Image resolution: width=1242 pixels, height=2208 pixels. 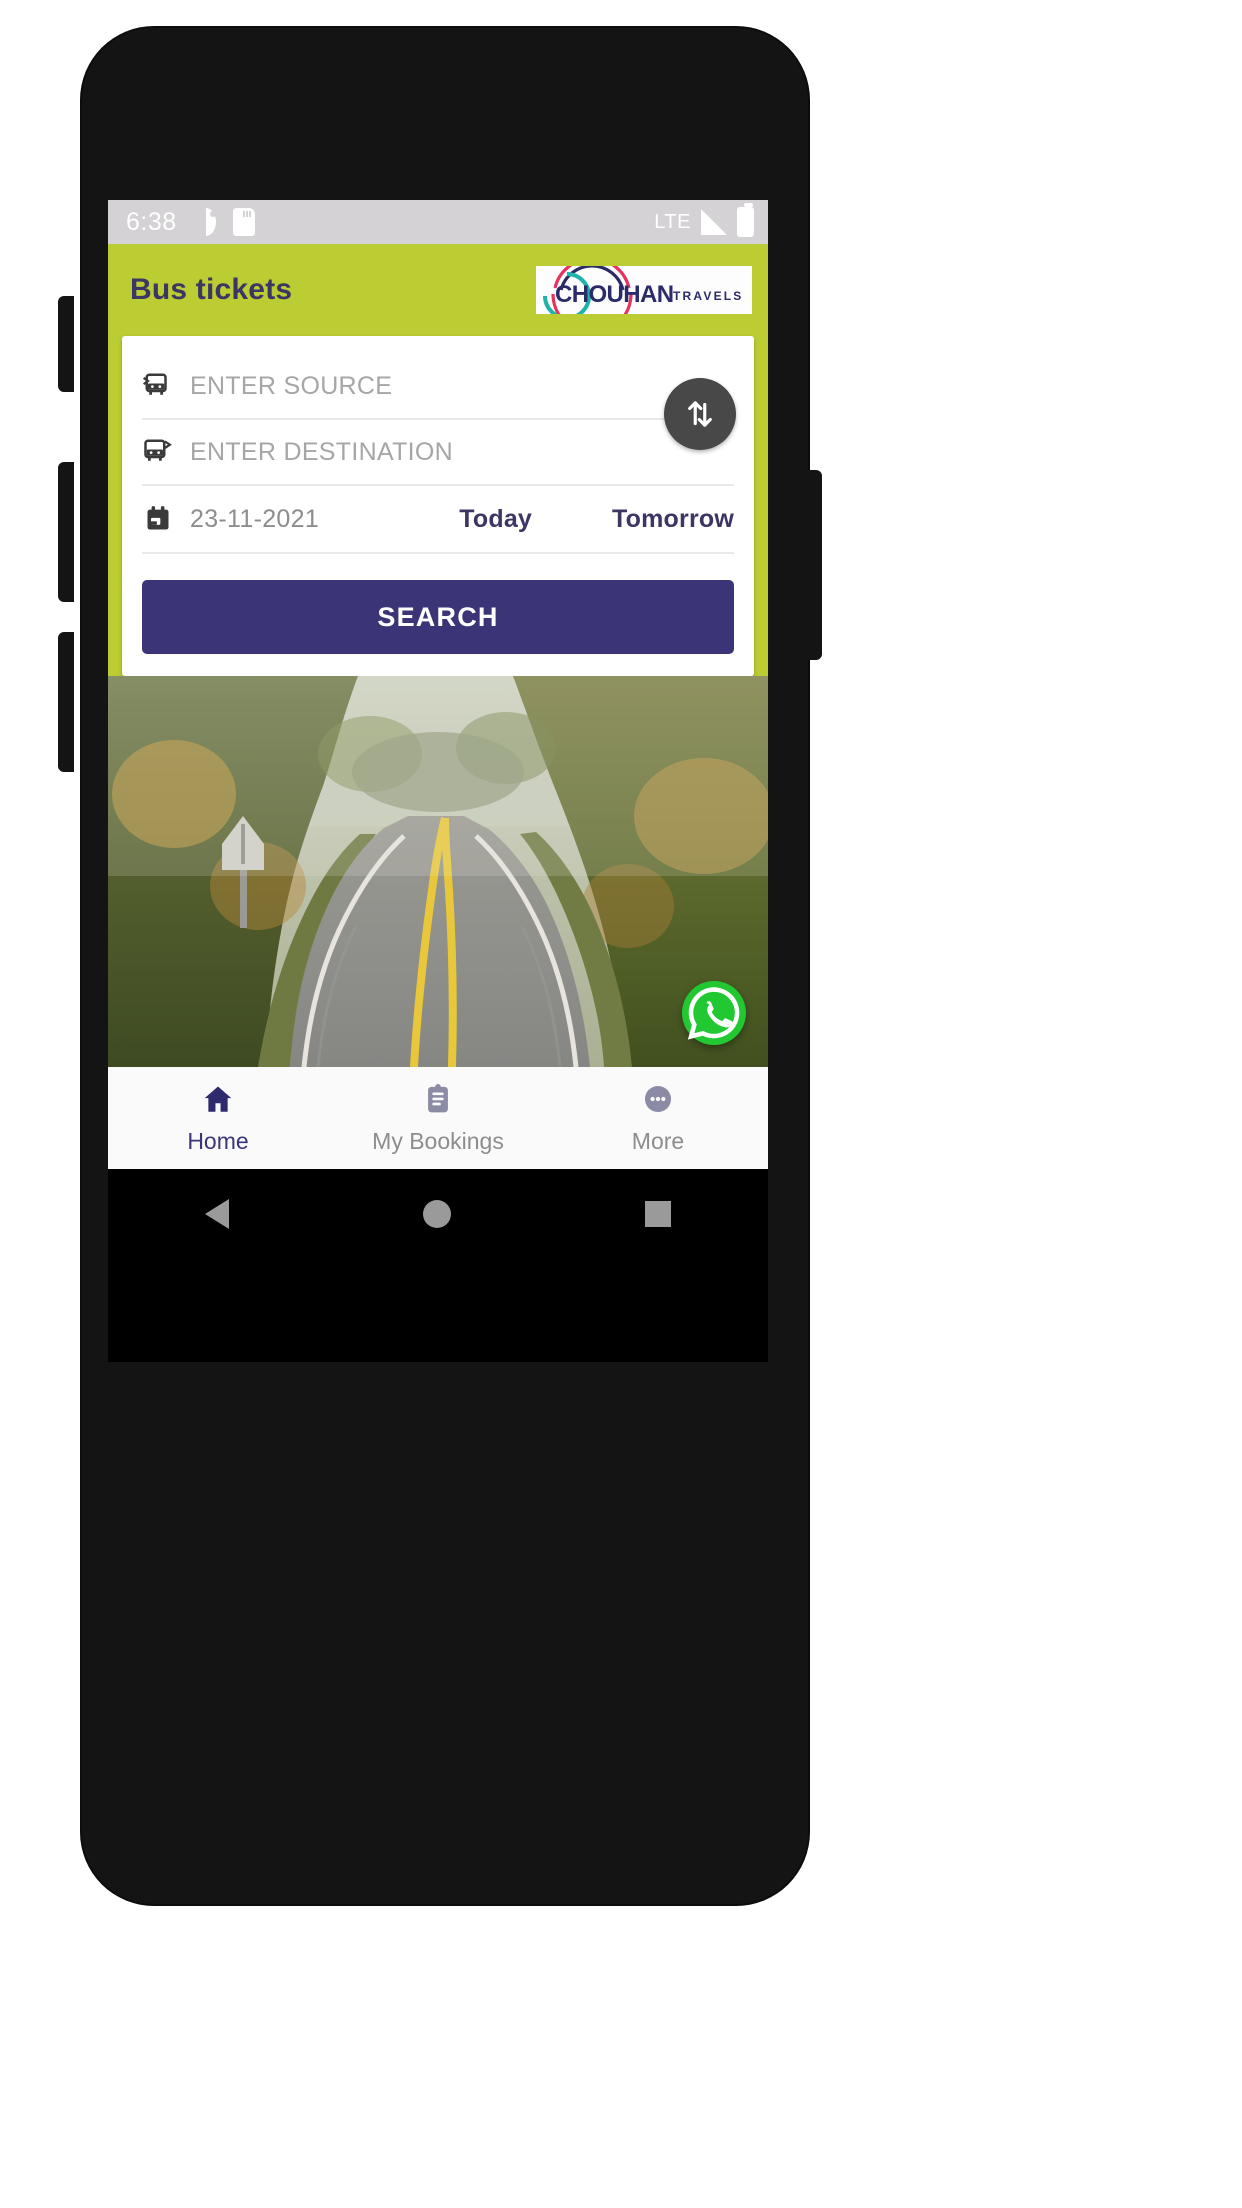 What do you see at coordinates (321, 451) in the screenshot?
I see `destination-input-placeholder: ENTER DESTINATION` at bounding box center [321, 451].